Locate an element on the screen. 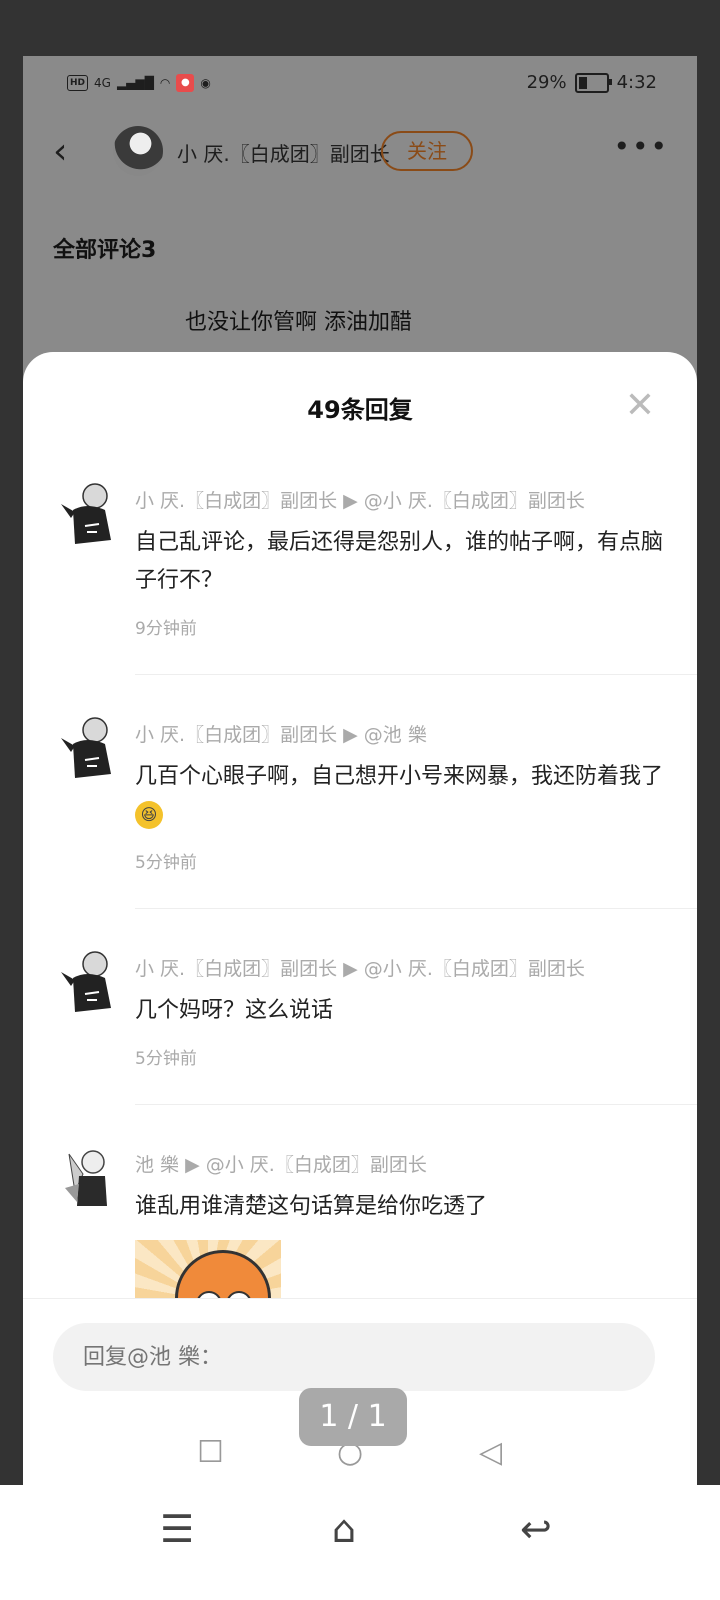 The image size is (720, 1600). back-icon: ‹ is located at coordinates (60, 152).